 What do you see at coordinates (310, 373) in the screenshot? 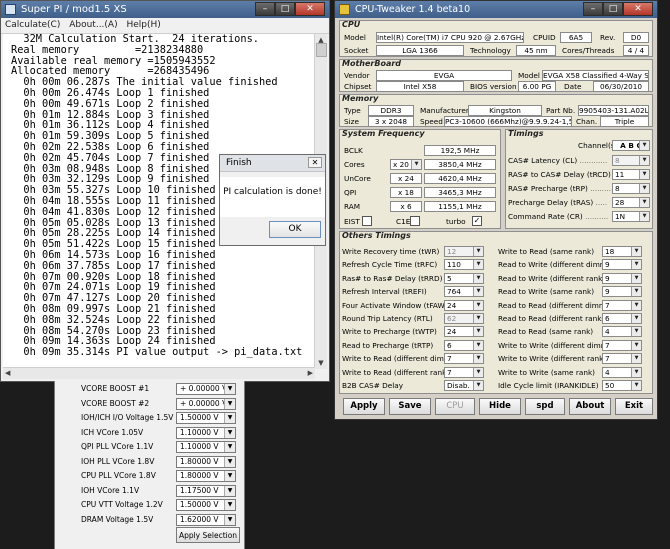
I see `scroll-right-icon: ▶` at bounding box center [310, 373].